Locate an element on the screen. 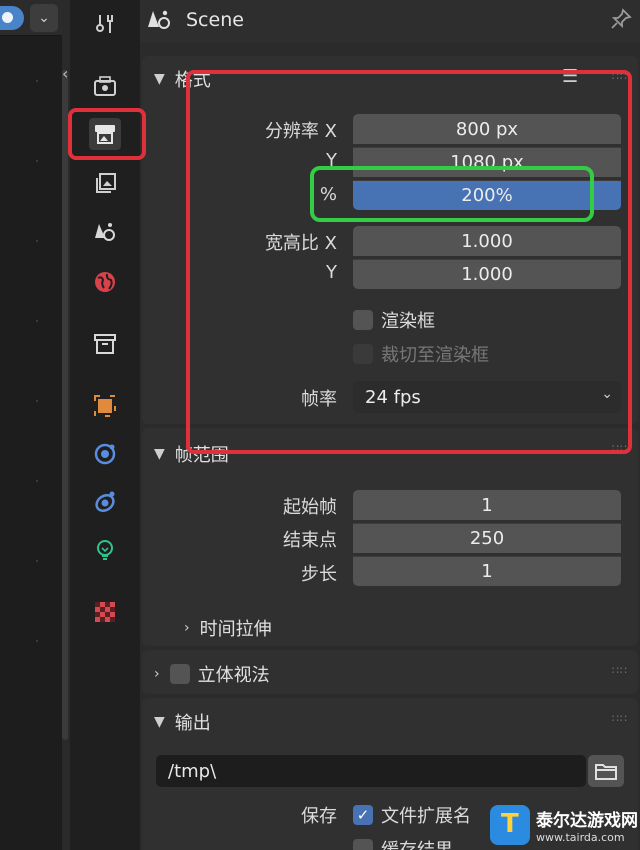 This screenshot has height=850, width=640. output-panel-header: ▼ 输出 is located at coordinates (182, 722).